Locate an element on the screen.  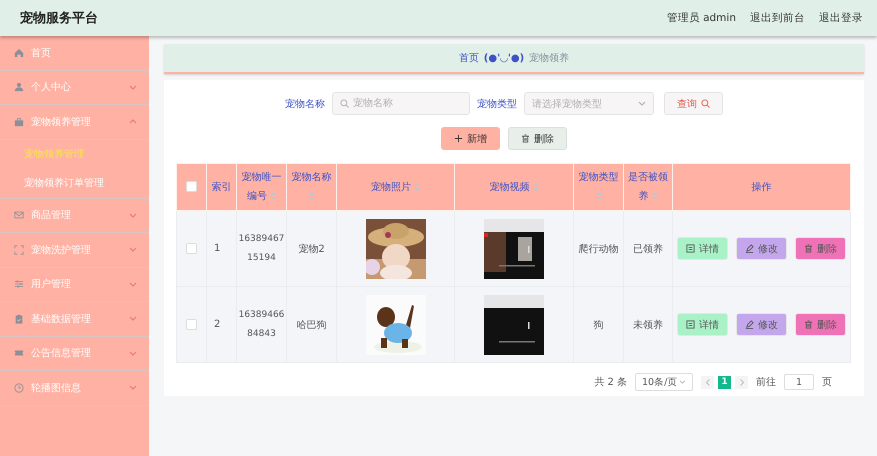
breadcrumb-link: 首页 is located at coordinates (468, 58).